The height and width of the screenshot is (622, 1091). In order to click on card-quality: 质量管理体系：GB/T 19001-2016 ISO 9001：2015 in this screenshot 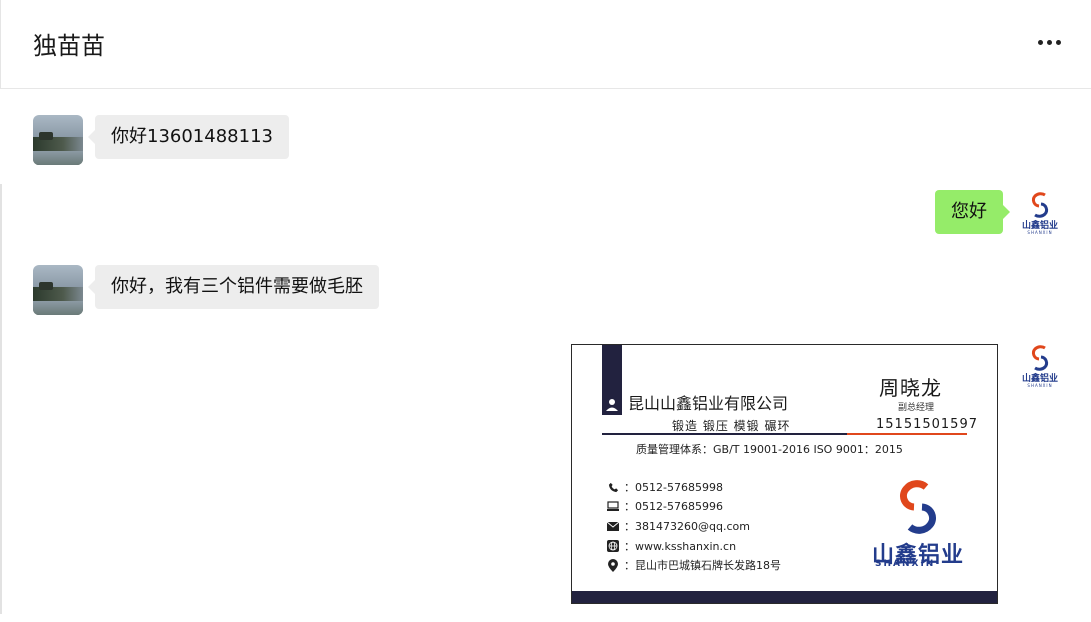, I will do `click(769, 449)`.